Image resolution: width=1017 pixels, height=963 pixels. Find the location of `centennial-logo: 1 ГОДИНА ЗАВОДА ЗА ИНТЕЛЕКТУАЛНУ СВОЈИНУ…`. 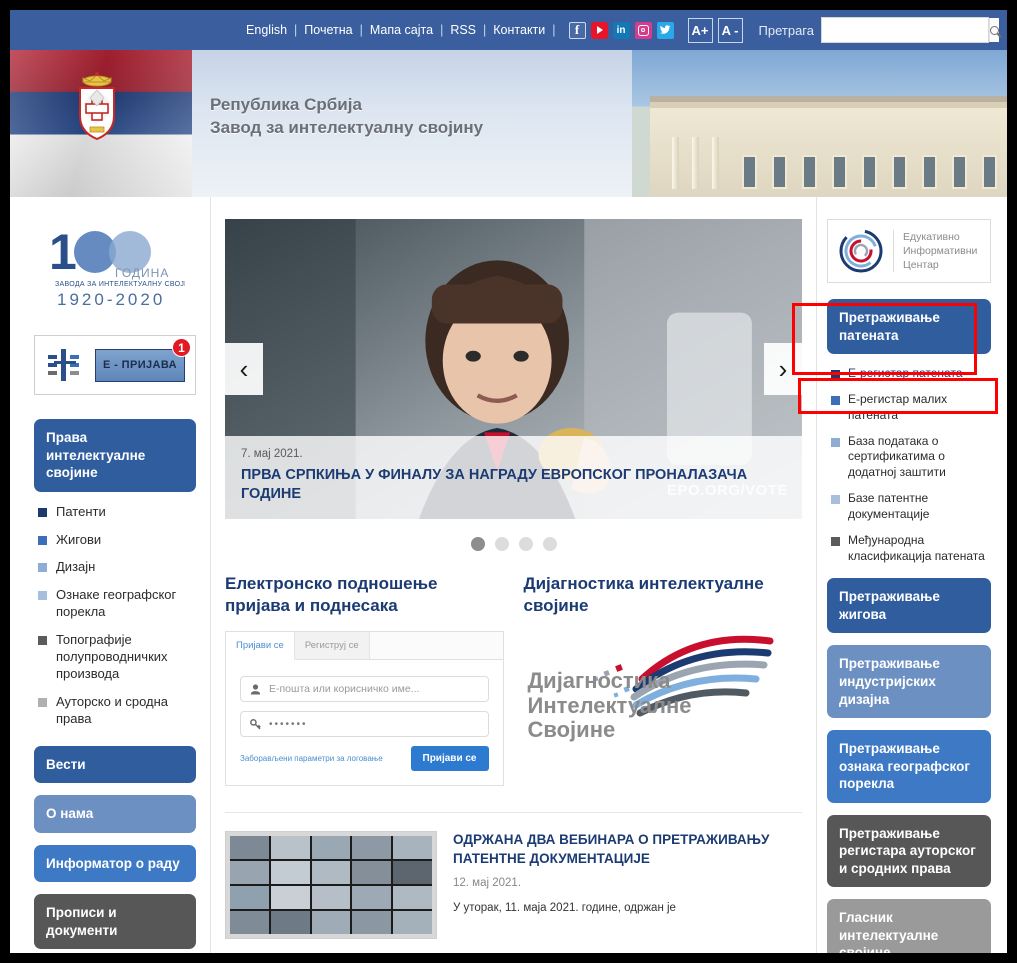

centennial-logo: 1 ГОДИНА ЗАВОДА ЗА ИНТЕЛЕКТУАЛНУ СВОЈИНУ… is located at coordinates (115, 265).